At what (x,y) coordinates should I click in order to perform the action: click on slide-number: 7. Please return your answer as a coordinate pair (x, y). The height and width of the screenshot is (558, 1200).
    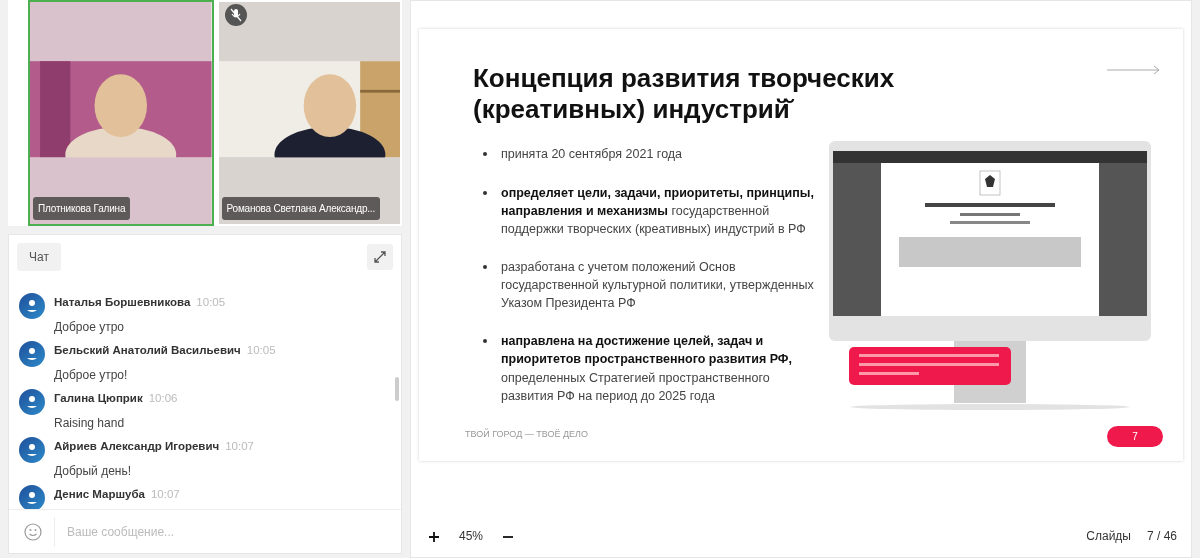
    Looking at the image, I should click on (1135, 436).